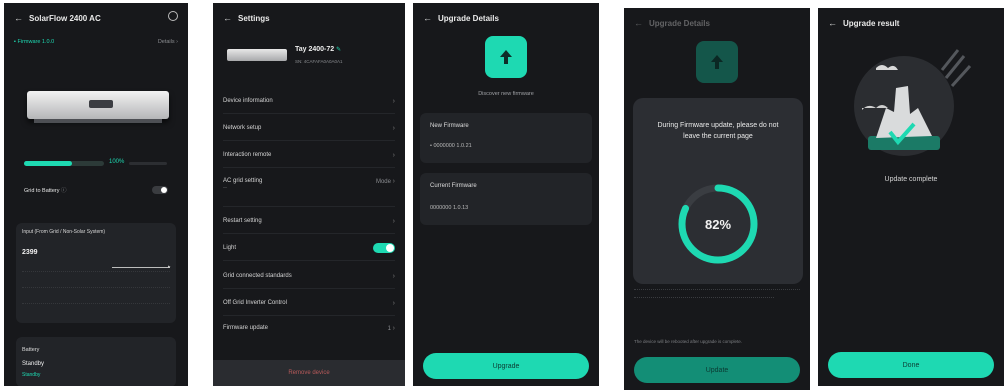 This screenshot has width=1008, height=391. Describe the element at coordinates (48, 163) in the screenshot. I see `battery-bar-fill` at that location.